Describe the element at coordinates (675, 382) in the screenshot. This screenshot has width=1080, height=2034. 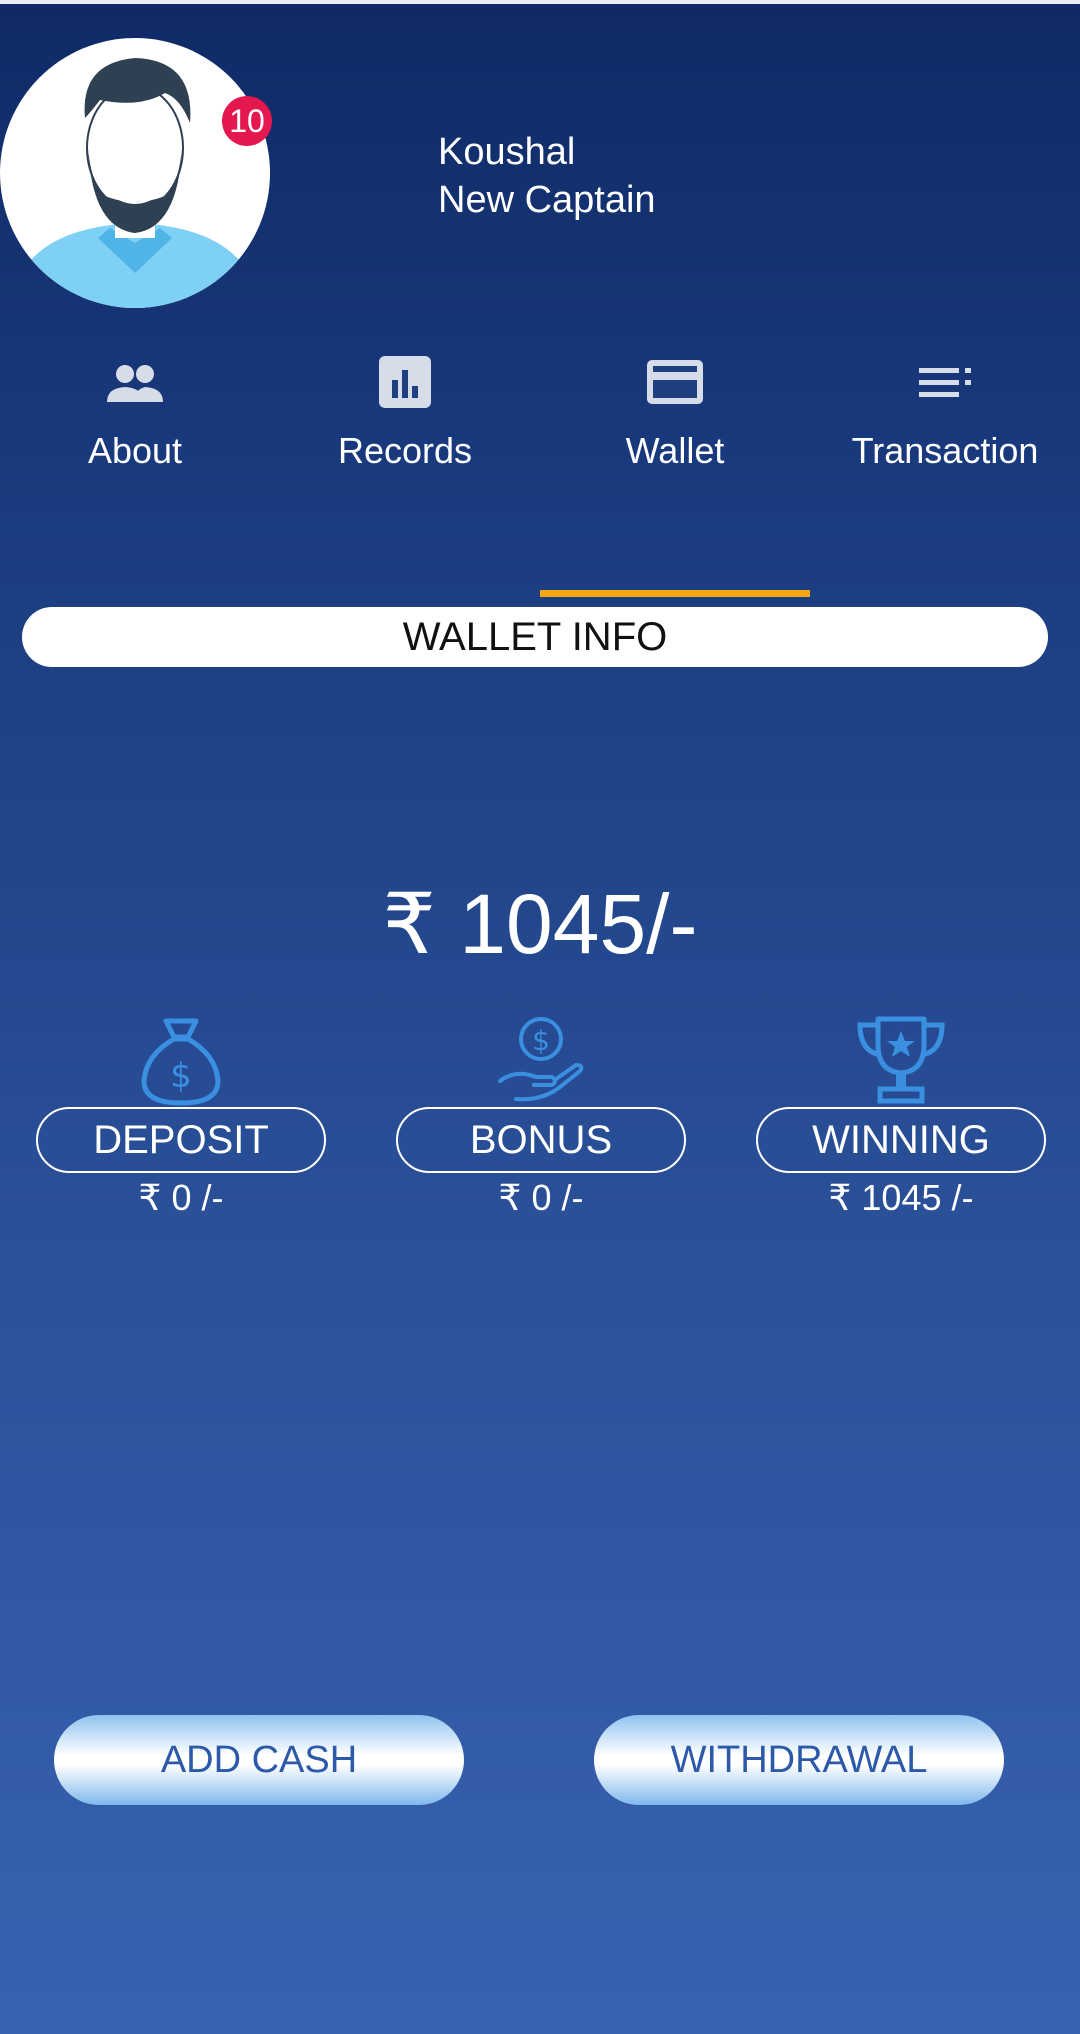
I see `credit-card-icon` at that location.